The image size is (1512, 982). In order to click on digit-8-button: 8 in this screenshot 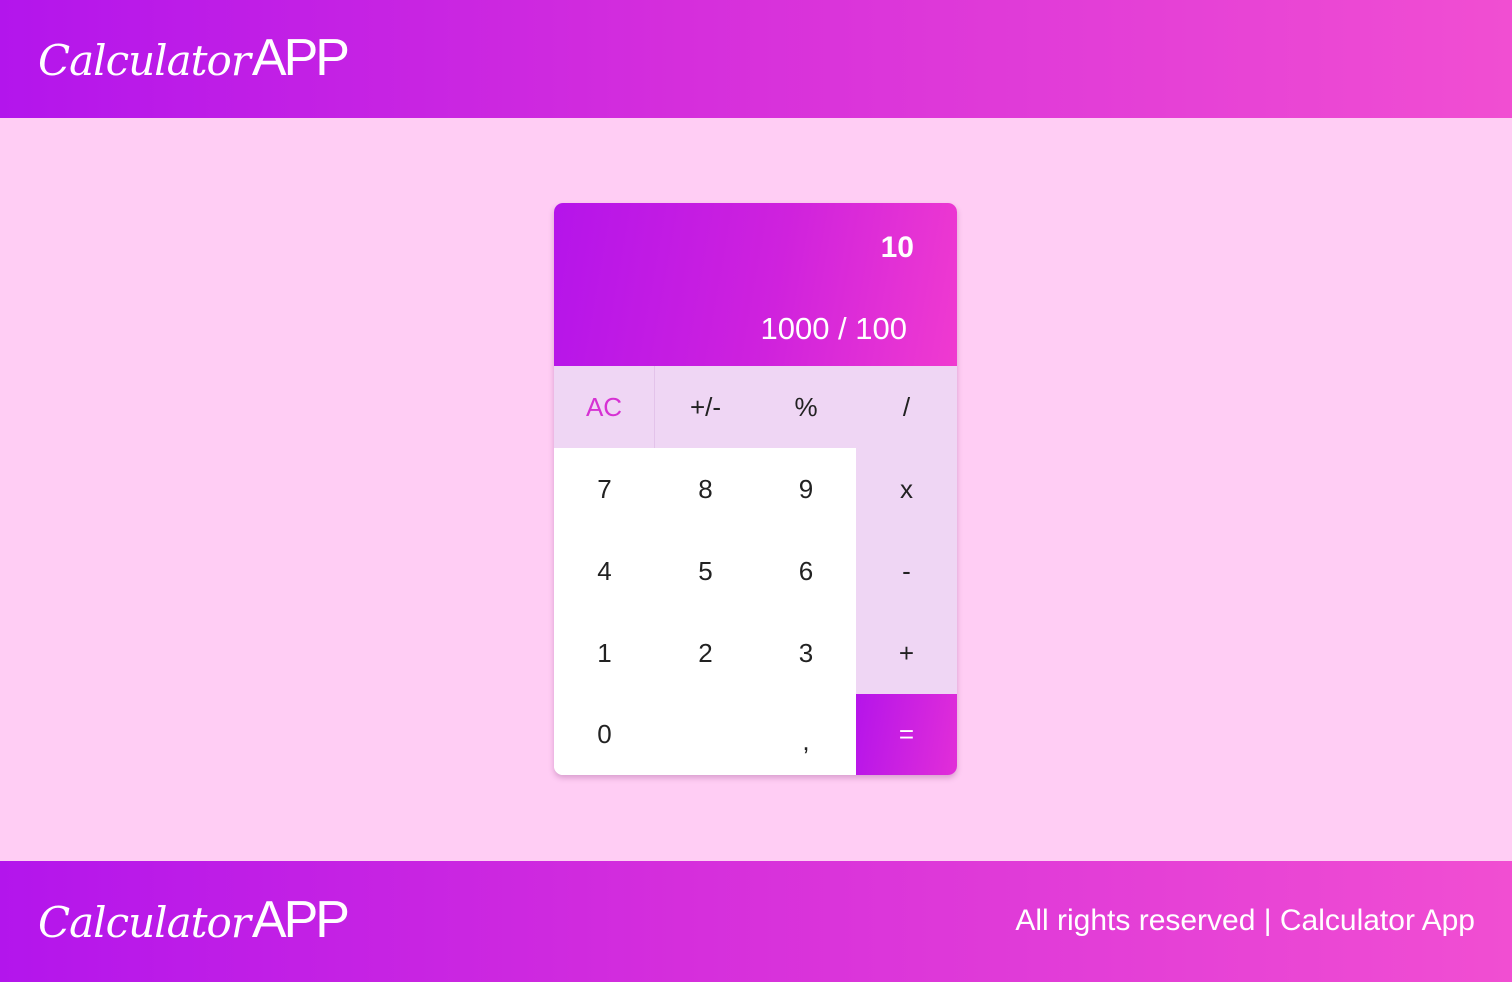, I will do `click(705, 489)`.